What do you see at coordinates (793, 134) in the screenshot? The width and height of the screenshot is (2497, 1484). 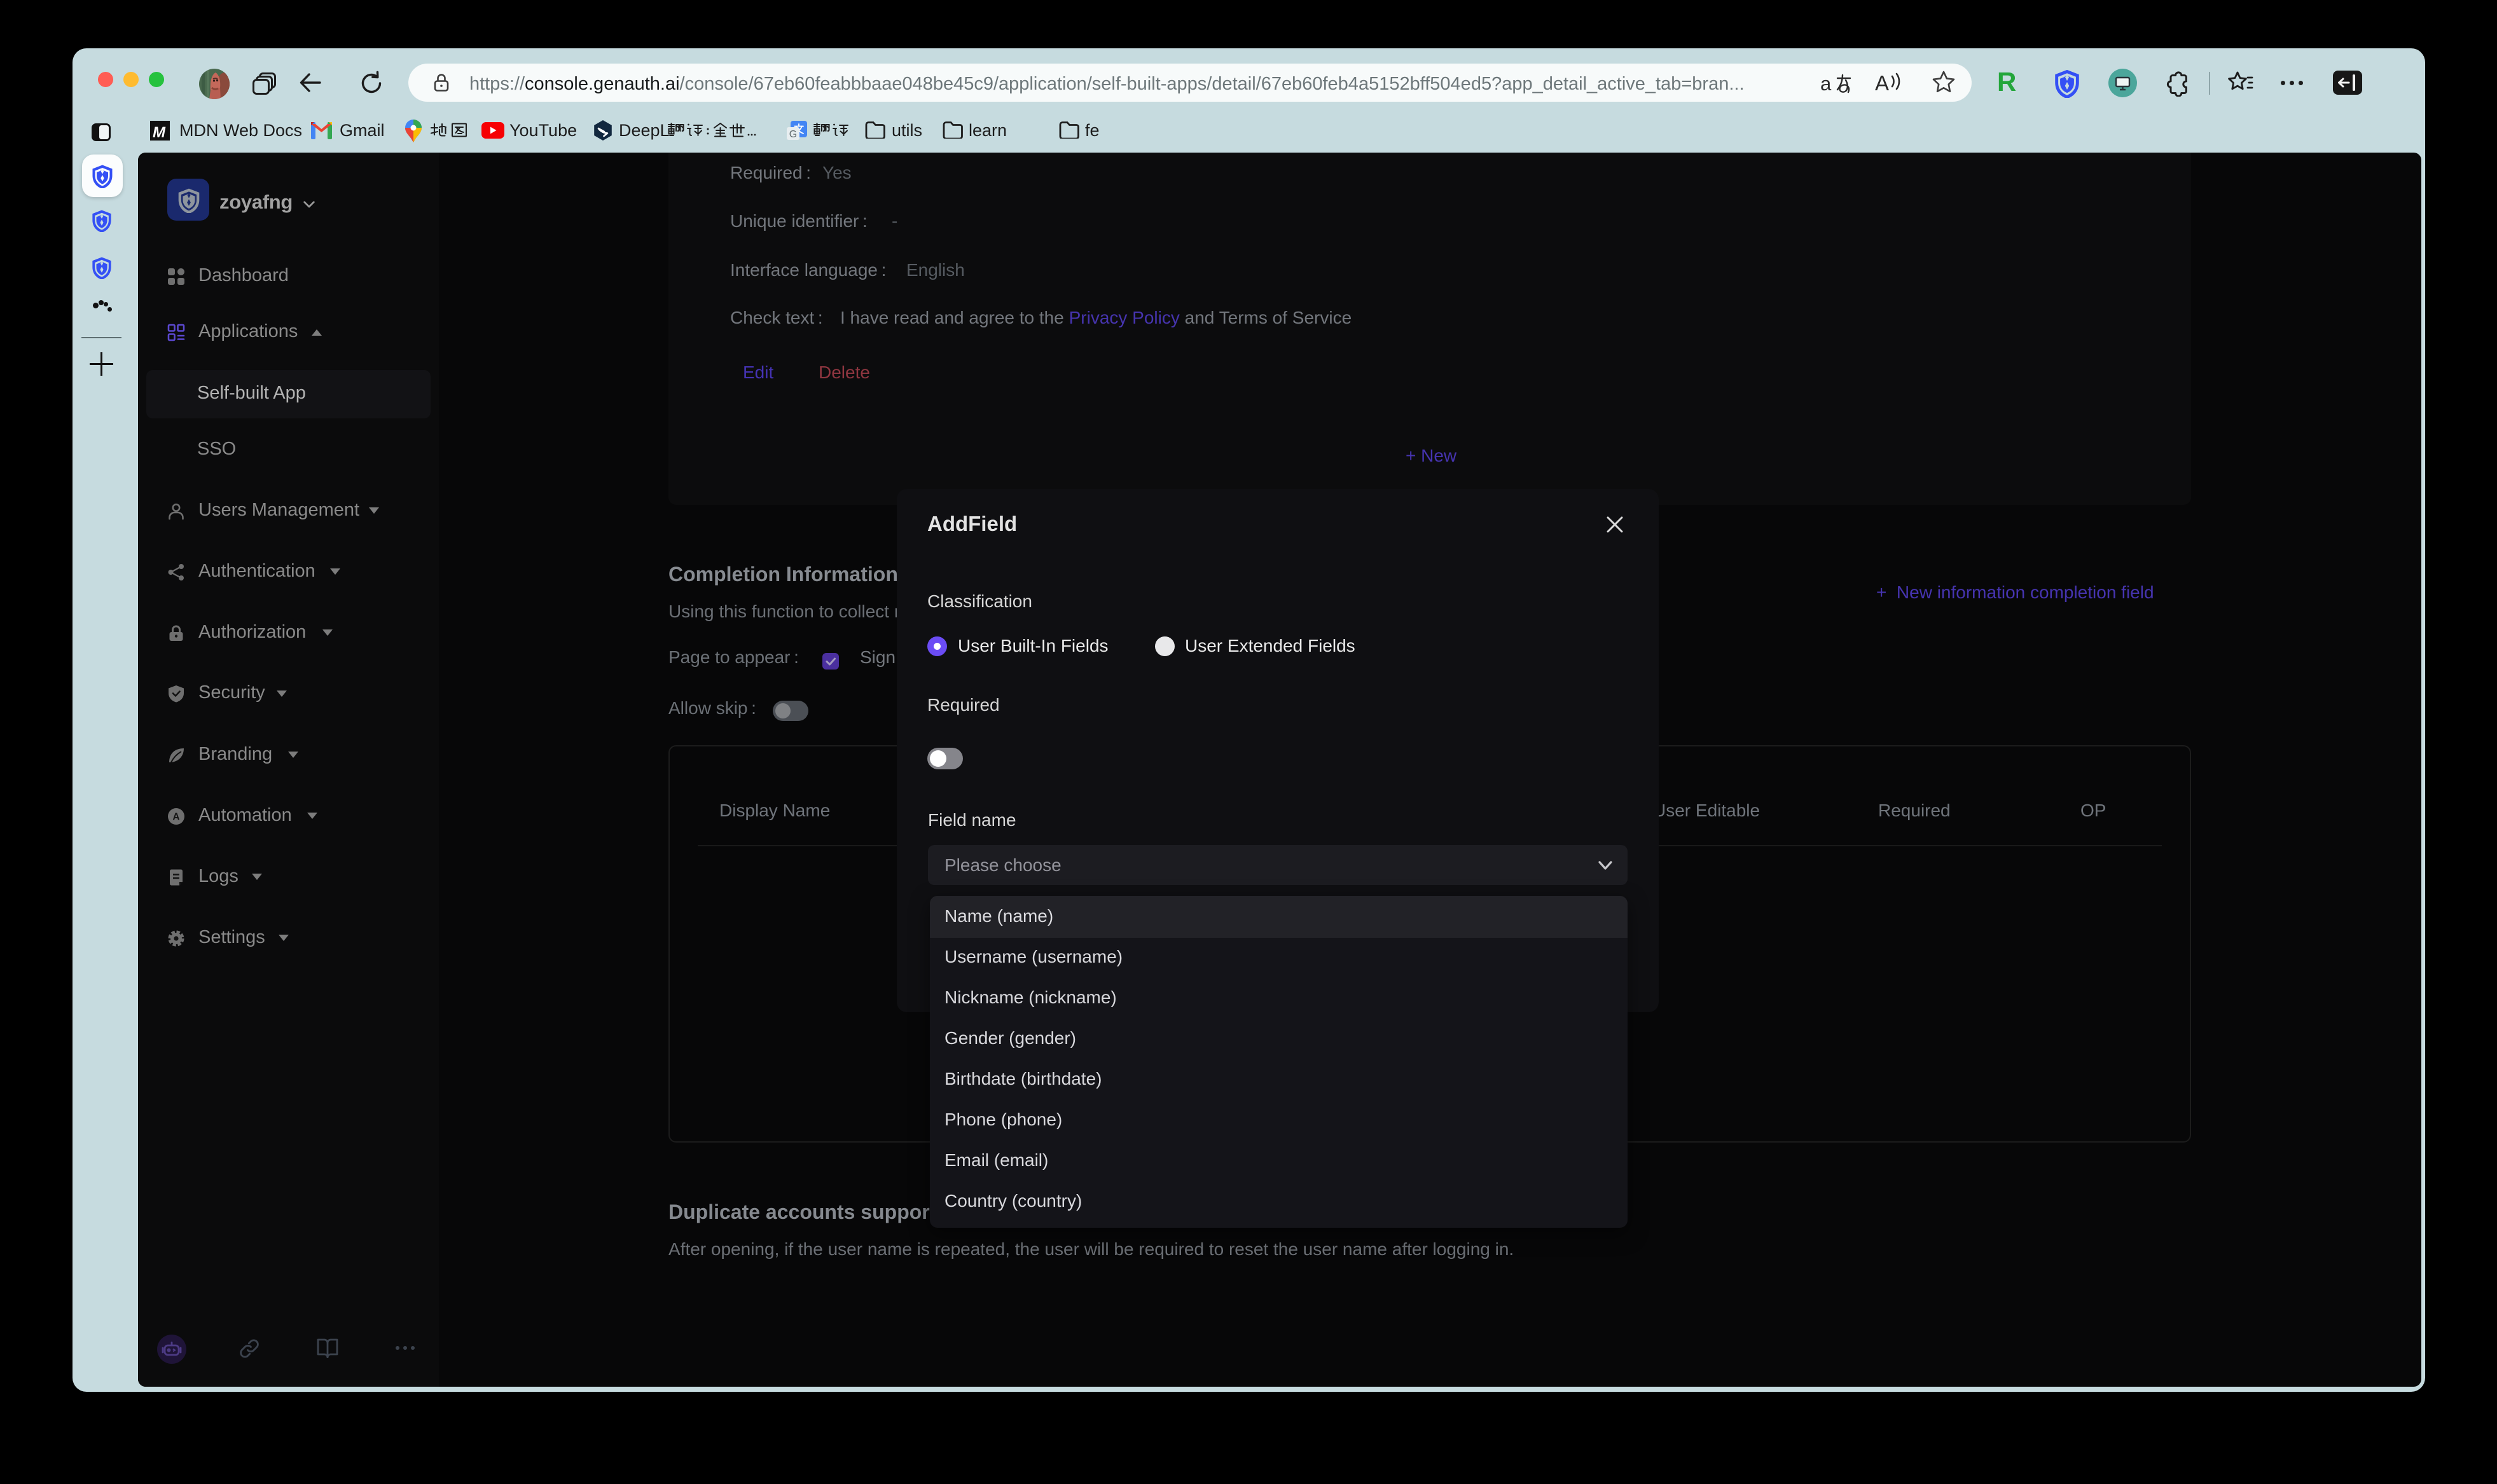 I see `svg-text: G` at bounding box center [793, 134].